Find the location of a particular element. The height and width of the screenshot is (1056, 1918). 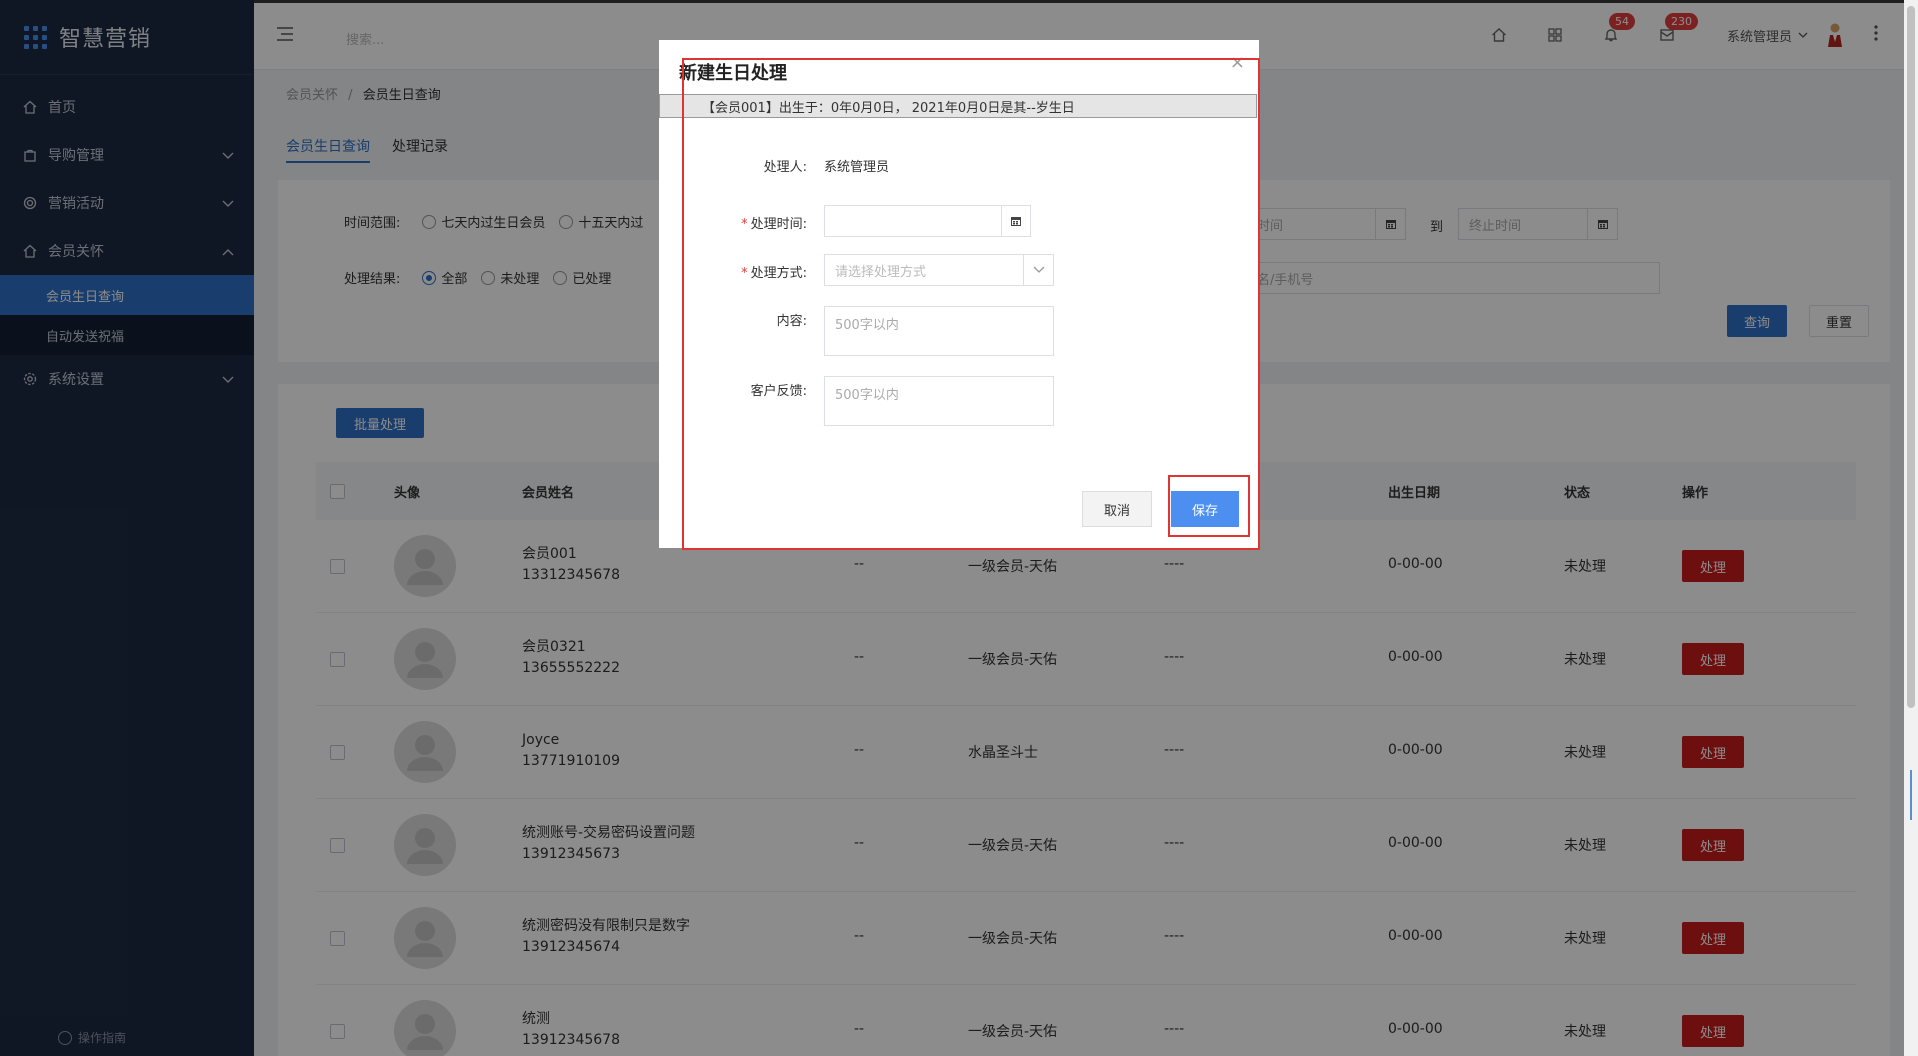

page-scrollbar is located at coordinates (1911, 528).